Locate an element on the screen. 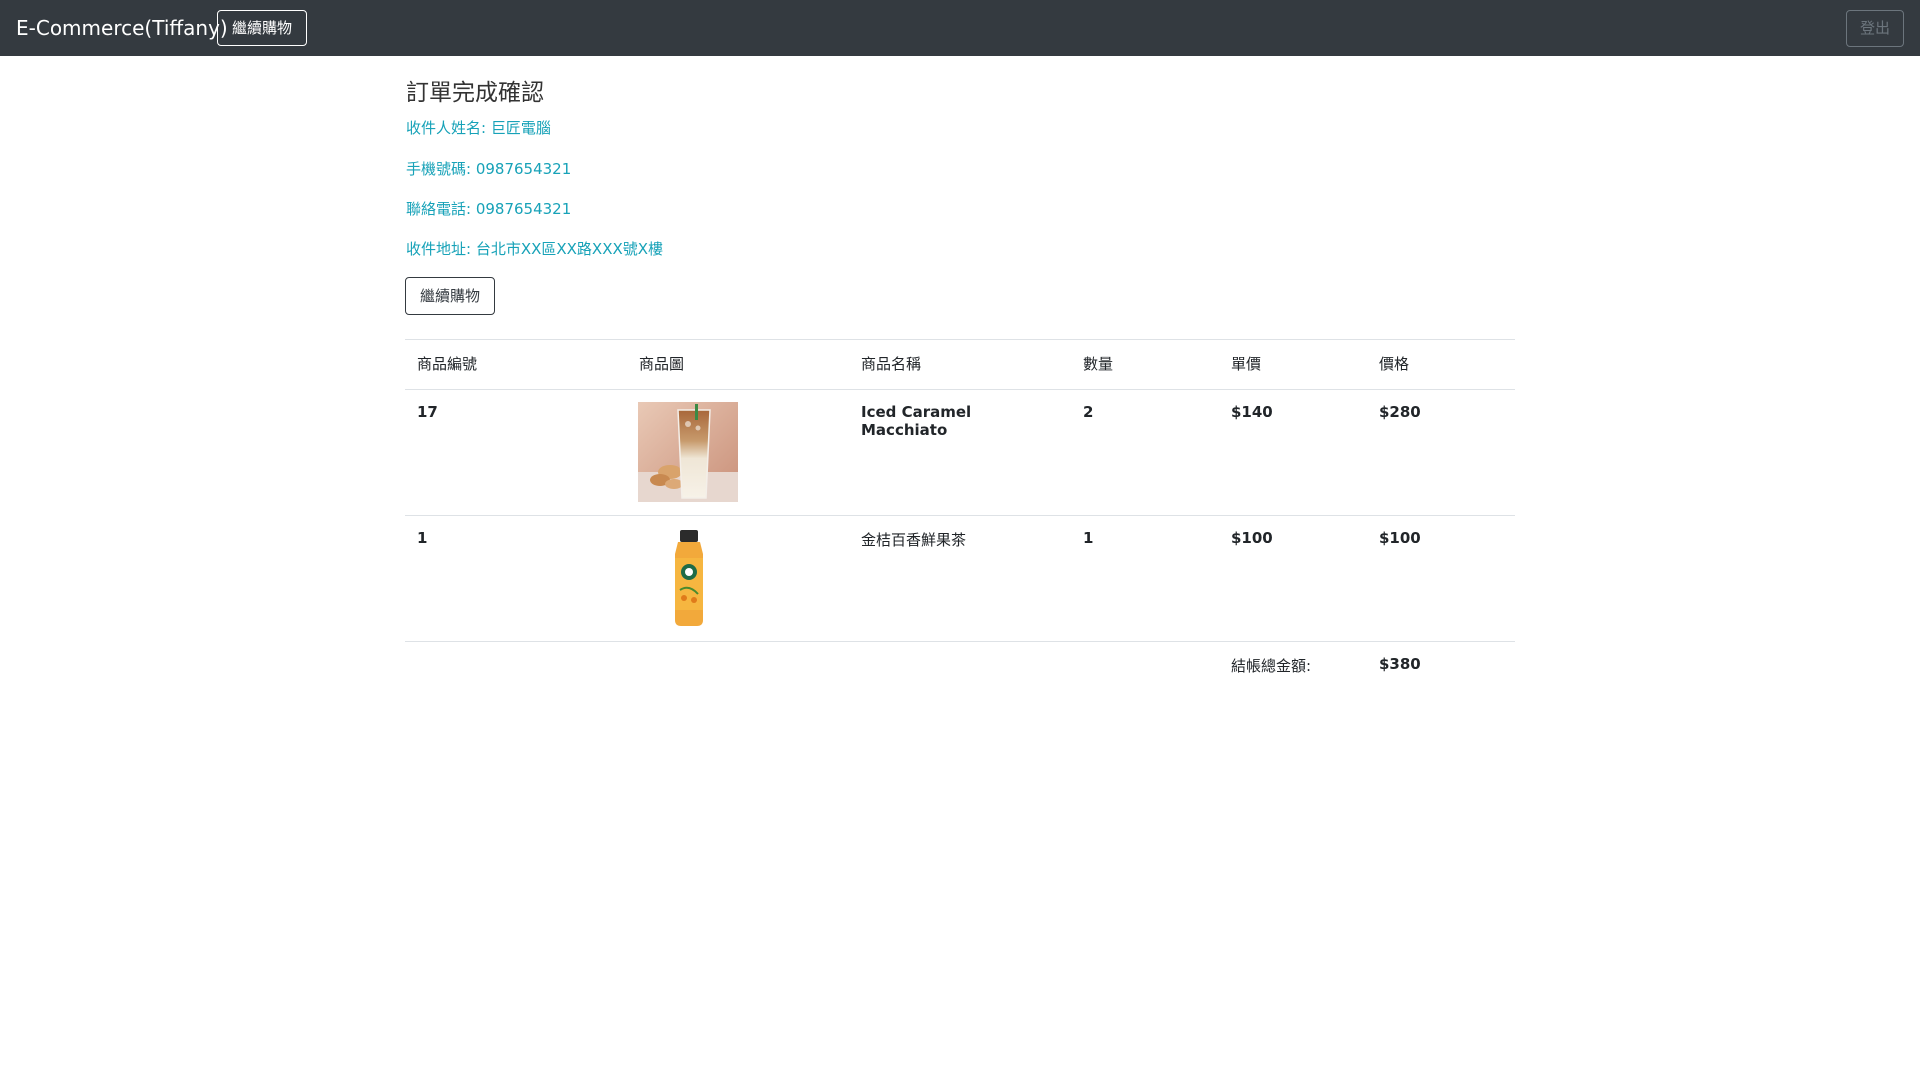 This screenshot has width=1920, height=1080. recipient-name: 收件人姓名: 巨匠電腦 is located at coordinates (478, 128).